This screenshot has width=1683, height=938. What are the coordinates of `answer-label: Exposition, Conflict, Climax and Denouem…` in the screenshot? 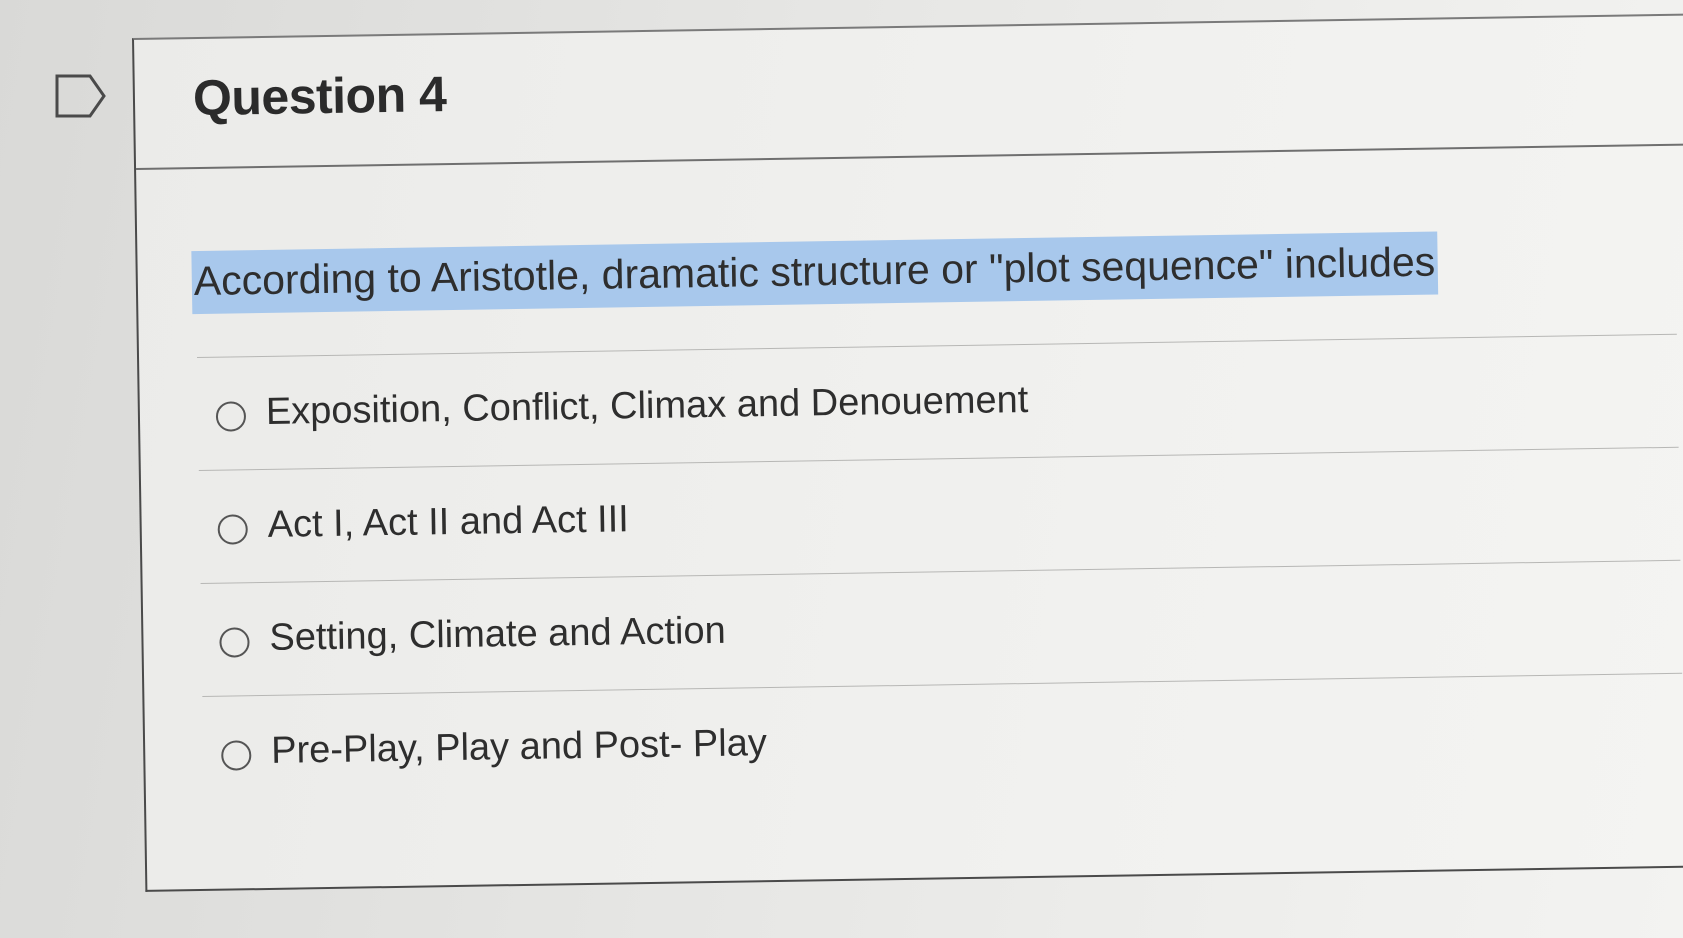 It's located at (647, 406).